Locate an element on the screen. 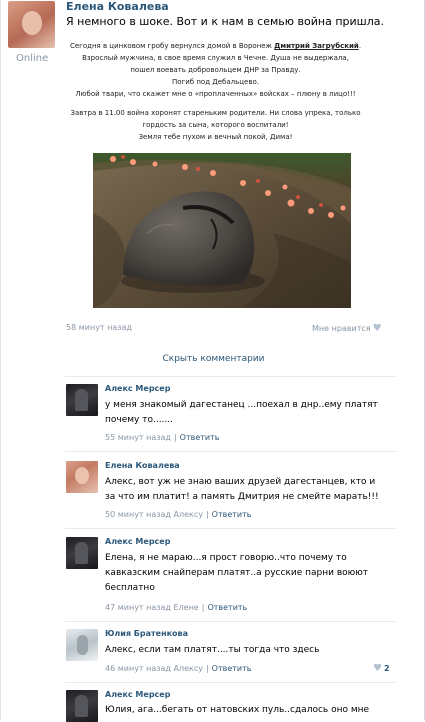 Image resolution: width=425 pixels, height=722 pixels. like-count: 2 is located at coordinates (386, 668).